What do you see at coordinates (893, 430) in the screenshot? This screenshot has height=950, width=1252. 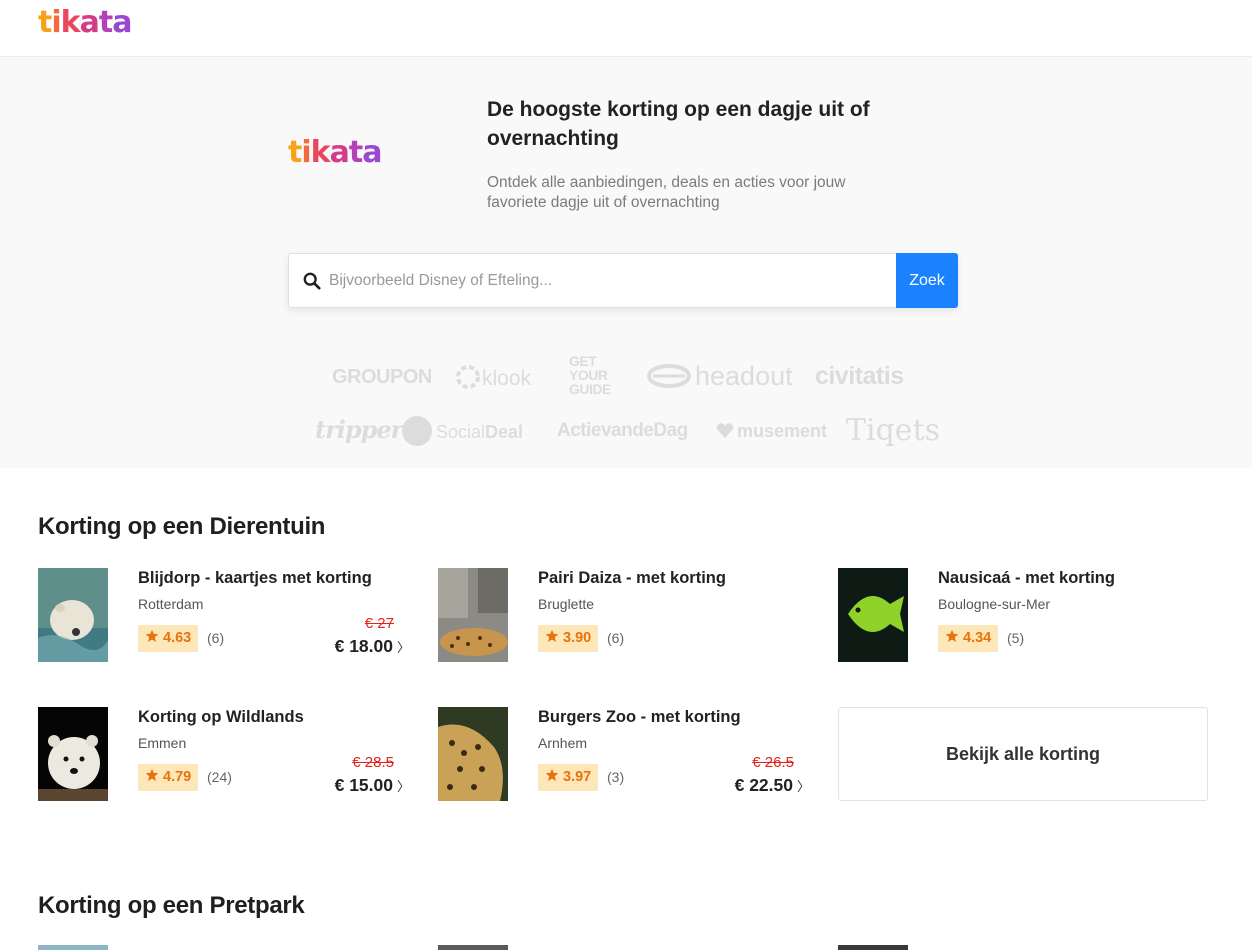 I see `partner-tiqets-logo: Tiqets` at bounding box center [893, 430].